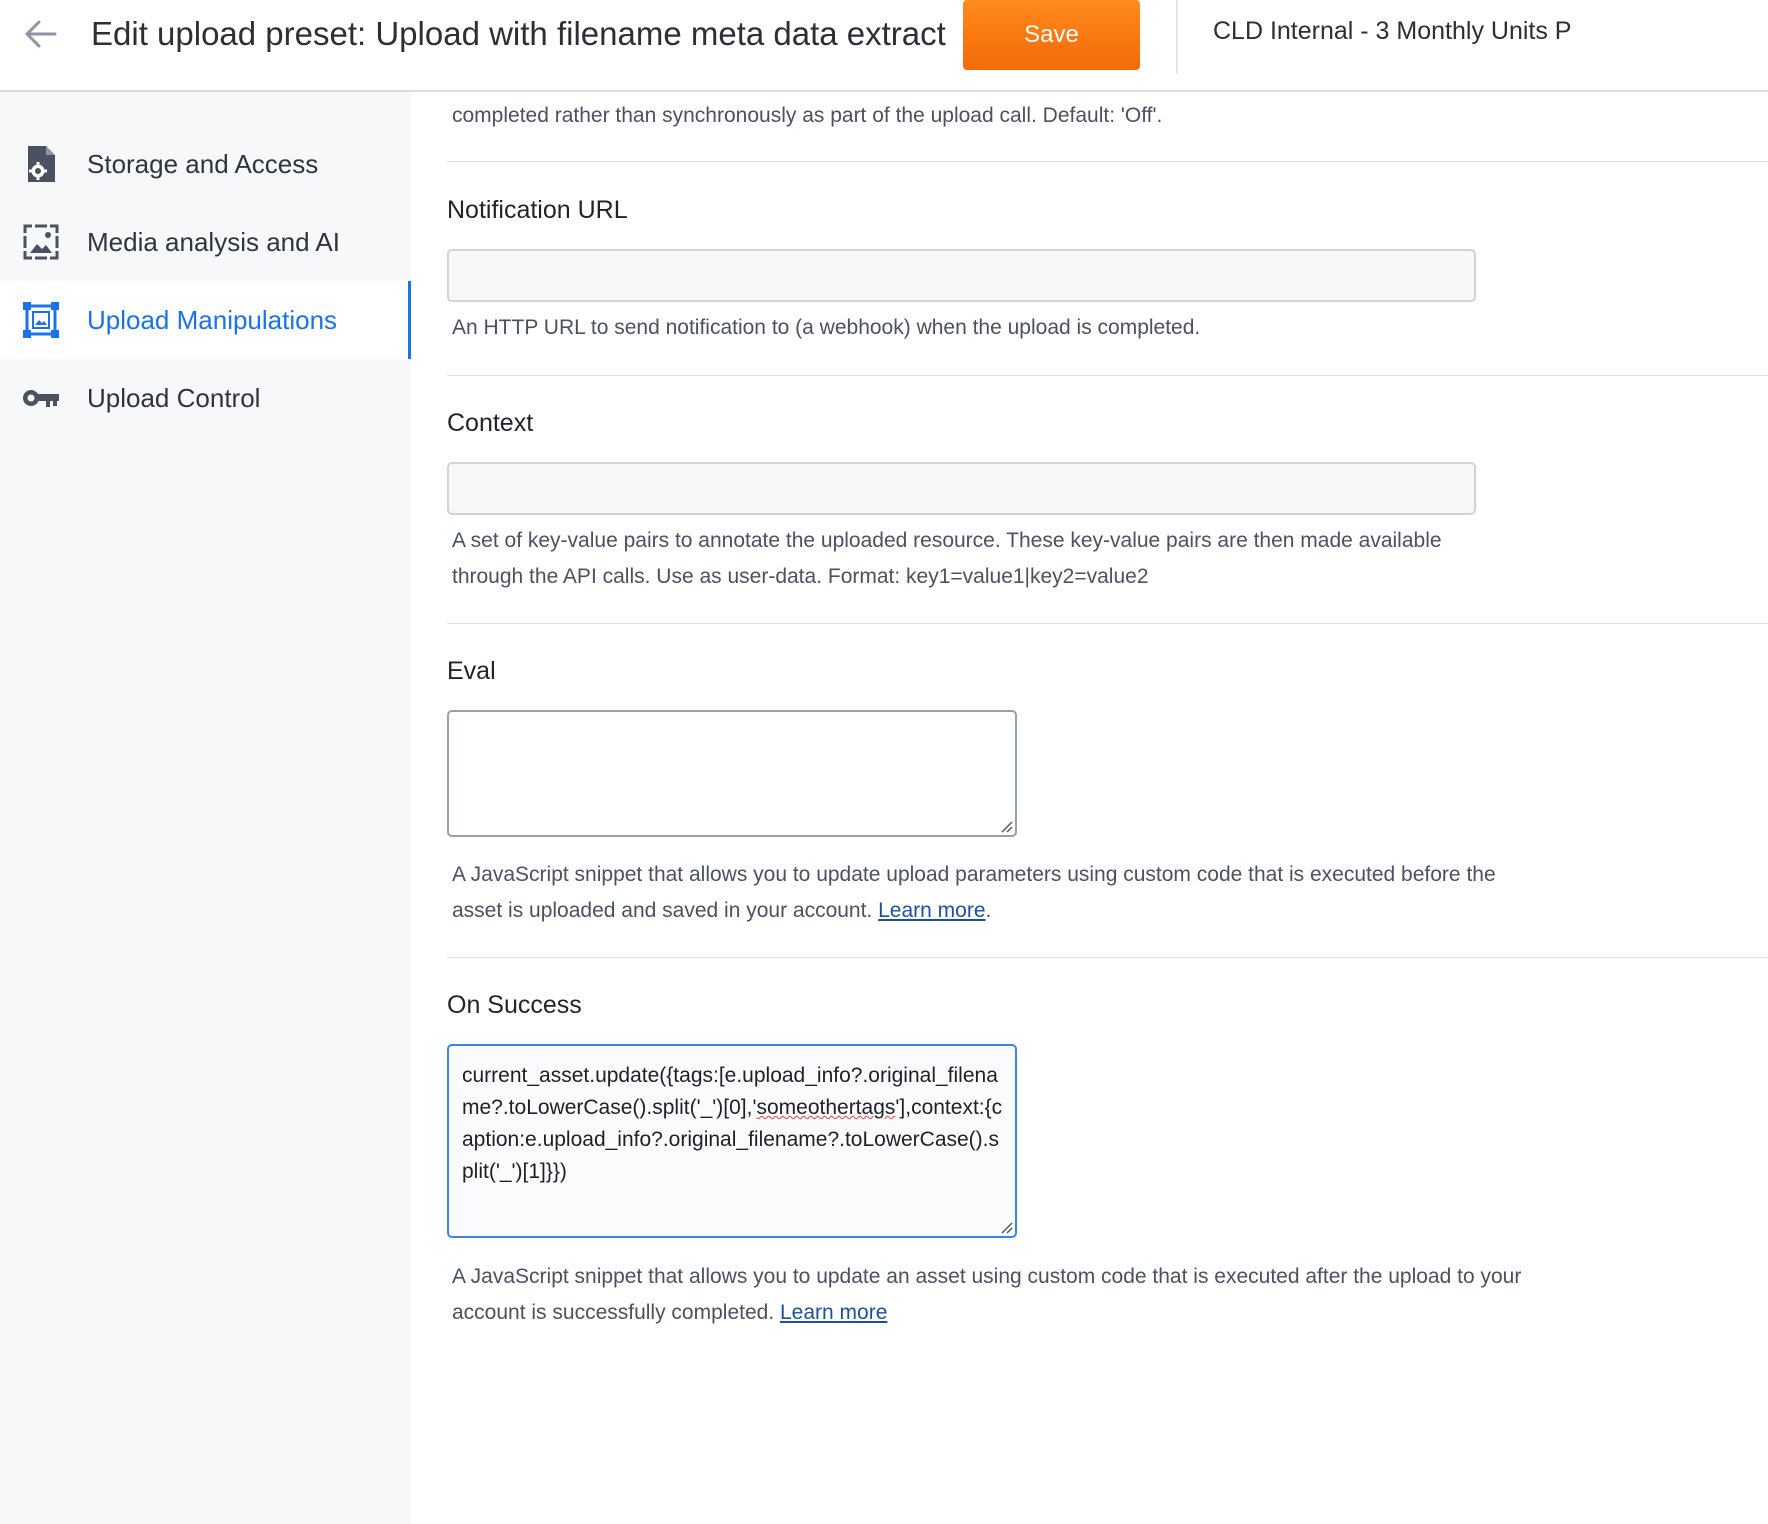 The image size is (1768, 1524). Describe the element at coordinates (40, 34) in the screenshot. I see `back-arrow-icon` at that location.